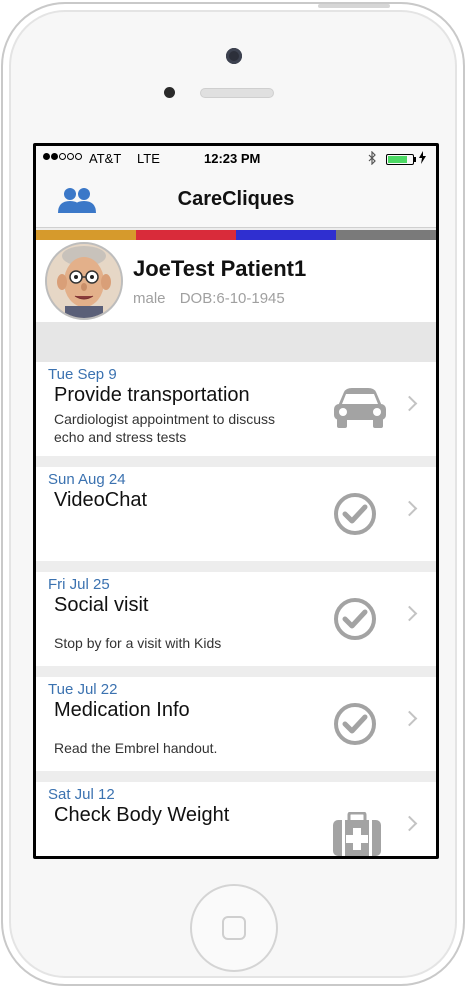  Describe the element at coordinates (359, 409) in the screenshot. I see `car-icon` at that location.